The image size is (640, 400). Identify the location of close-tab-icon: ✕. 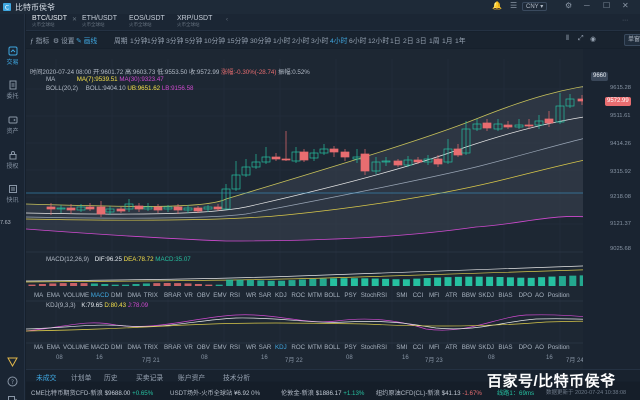
(74, 19).